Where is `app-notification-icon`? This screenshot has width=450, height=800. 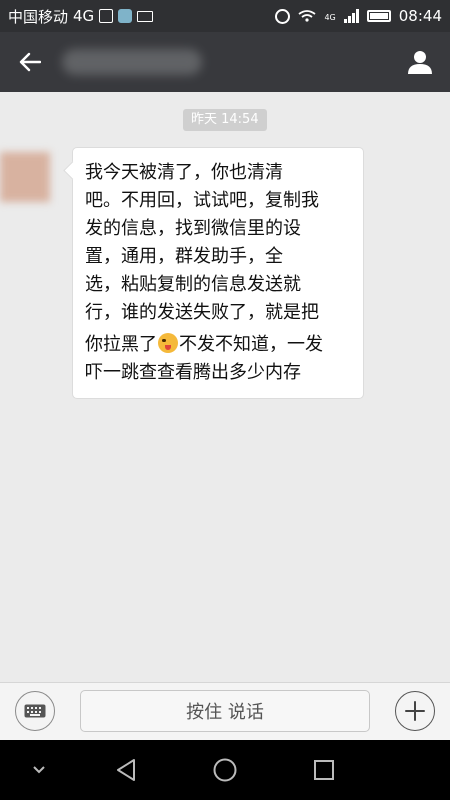 app-notification-icon is located at coordinates (125, 16).